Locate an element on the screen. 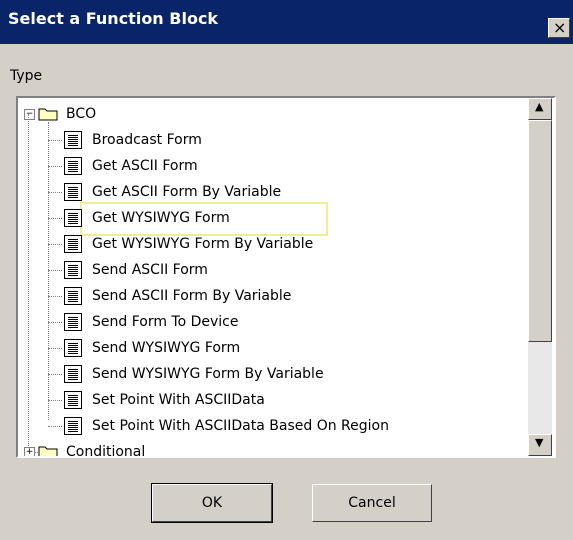 The image size is (573, 540). scroll-down-button: ▼ is located at coordinates (540, 445).